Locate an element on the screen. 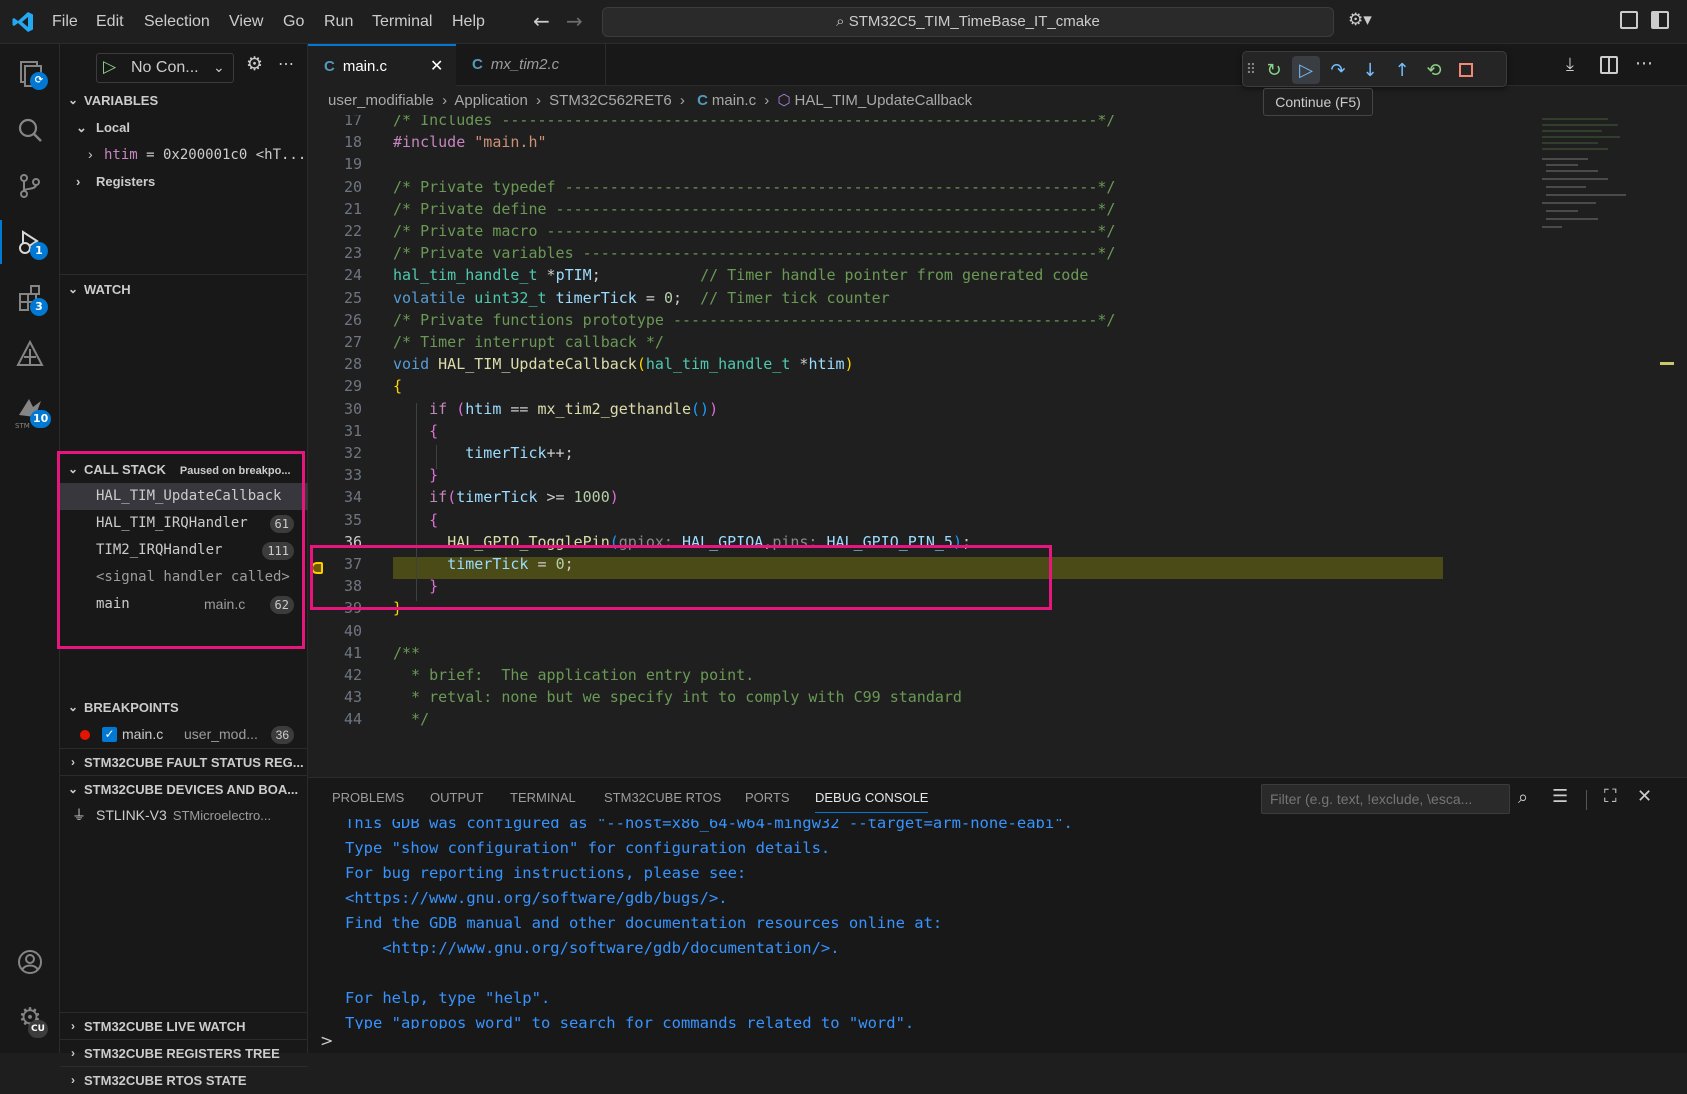  close-icon: ✕ is located at coordinates (436, 67).